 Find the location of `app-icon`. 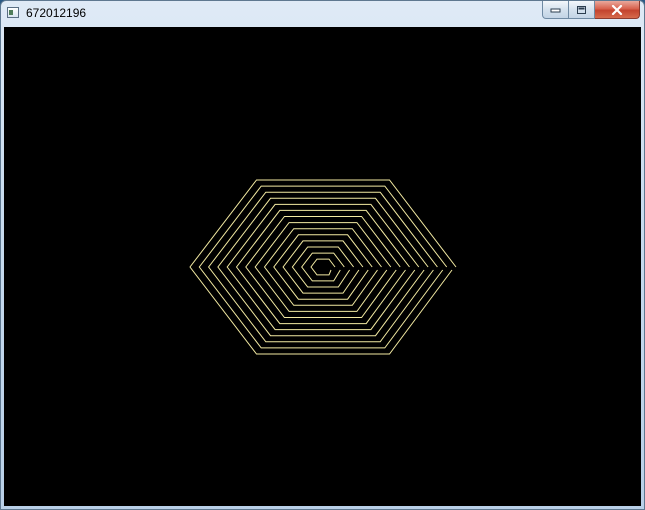

app-icon is located at coordinates (13, 12).